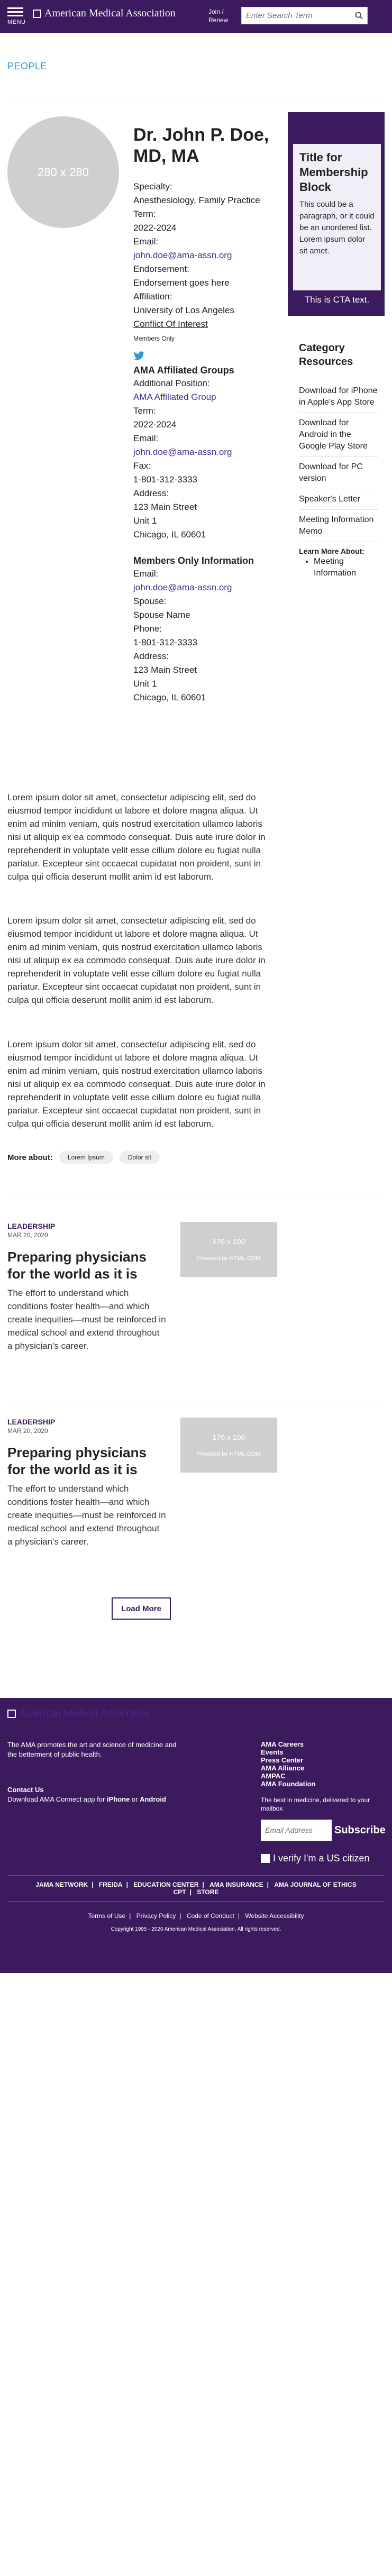 Image resolution: width=392 pixels, height=2576 pixels. Describe the element at coordinates (78, 1713) in the screenshot. I see `footer-logo-link: American Medical Association` at that location.